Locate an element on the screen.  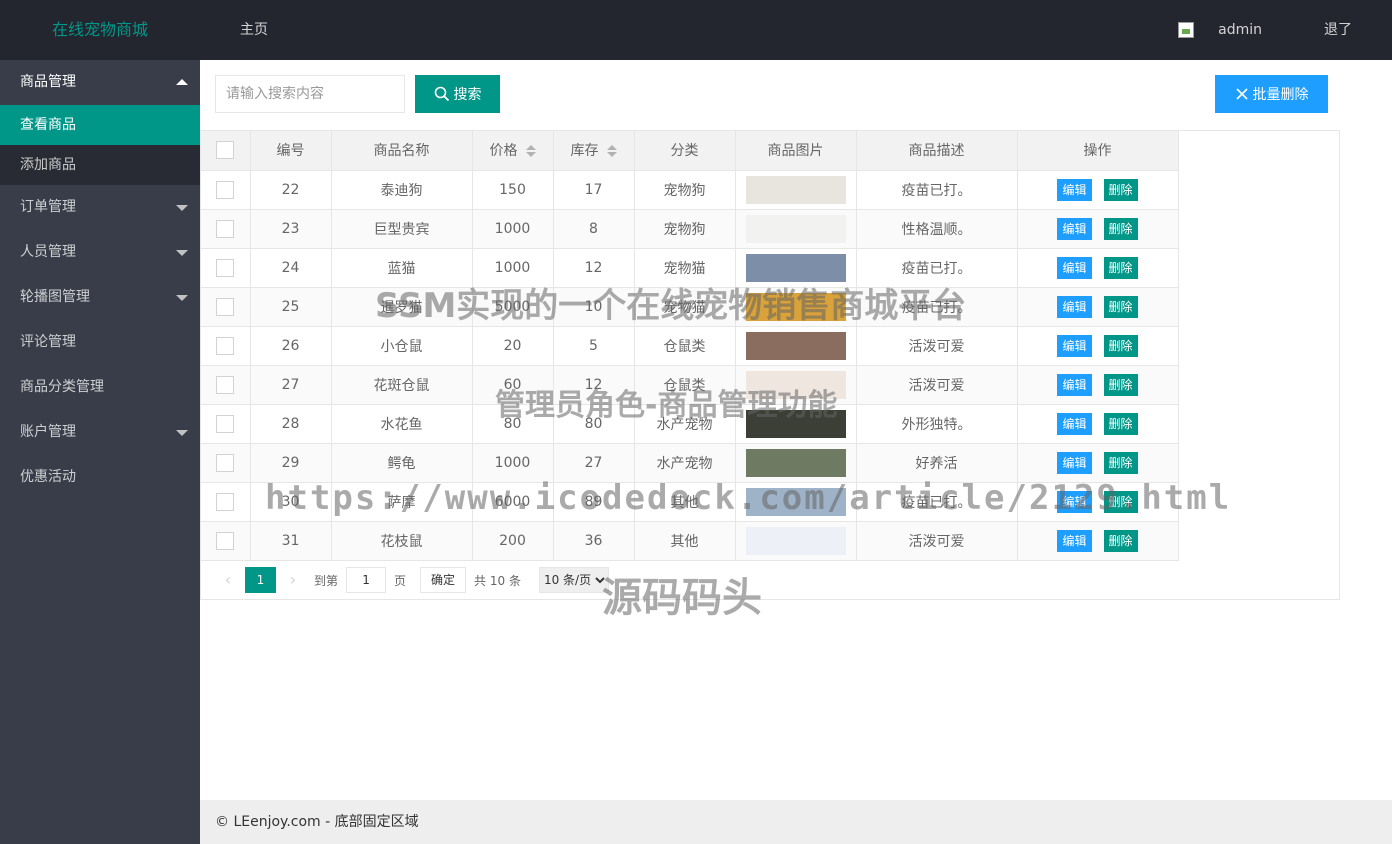
sidebar-item-add-goods: 添加商品 is located at coordinates (100, 165).